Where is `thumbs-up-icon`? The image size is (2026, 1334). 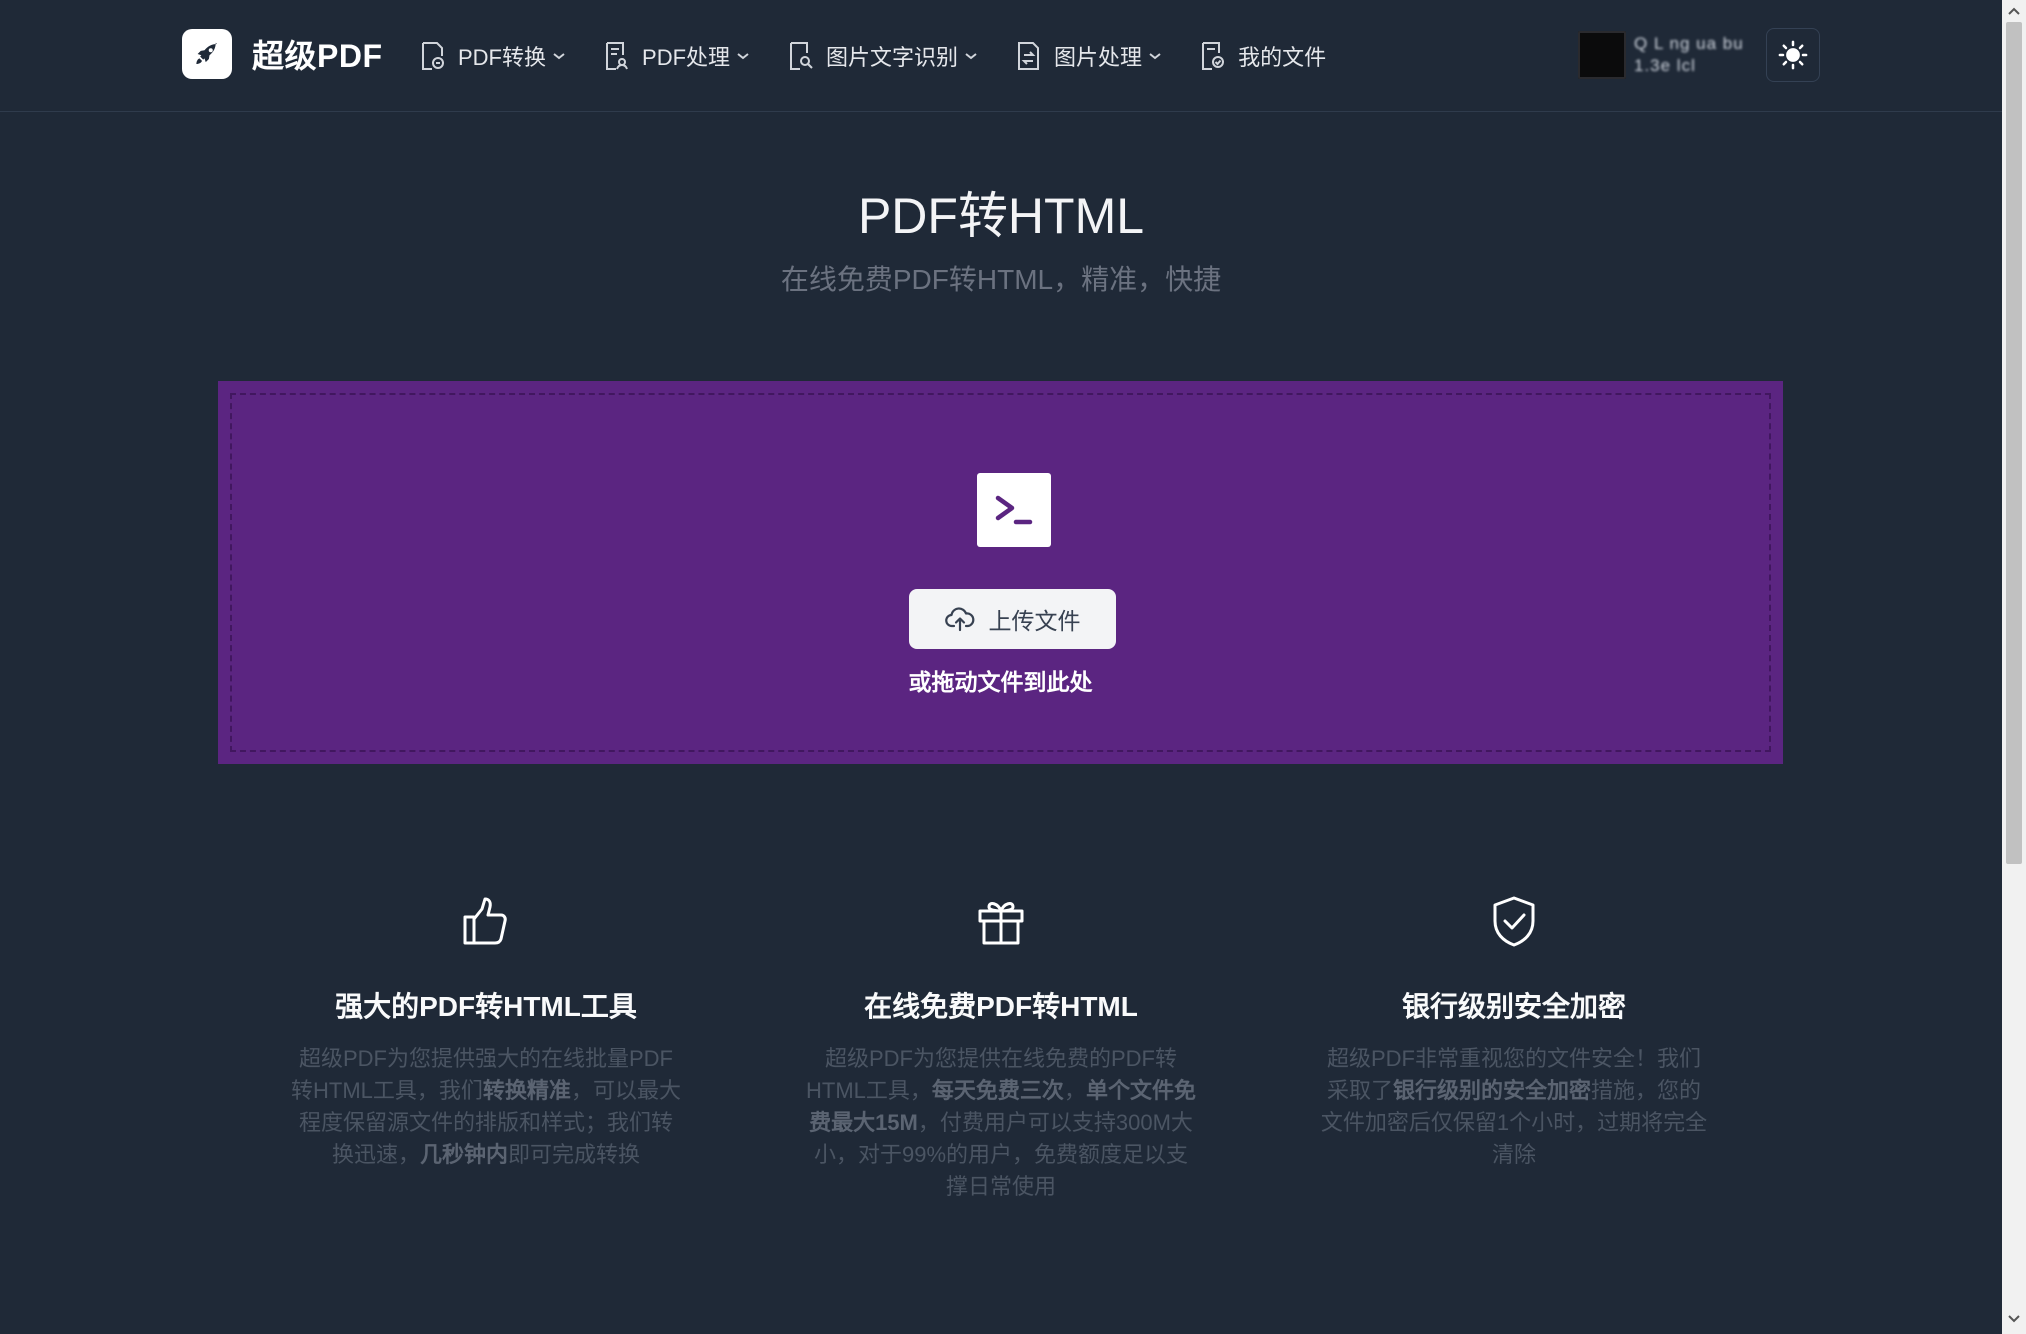
thumbs-up-icon is located at coordinates (485, 921).